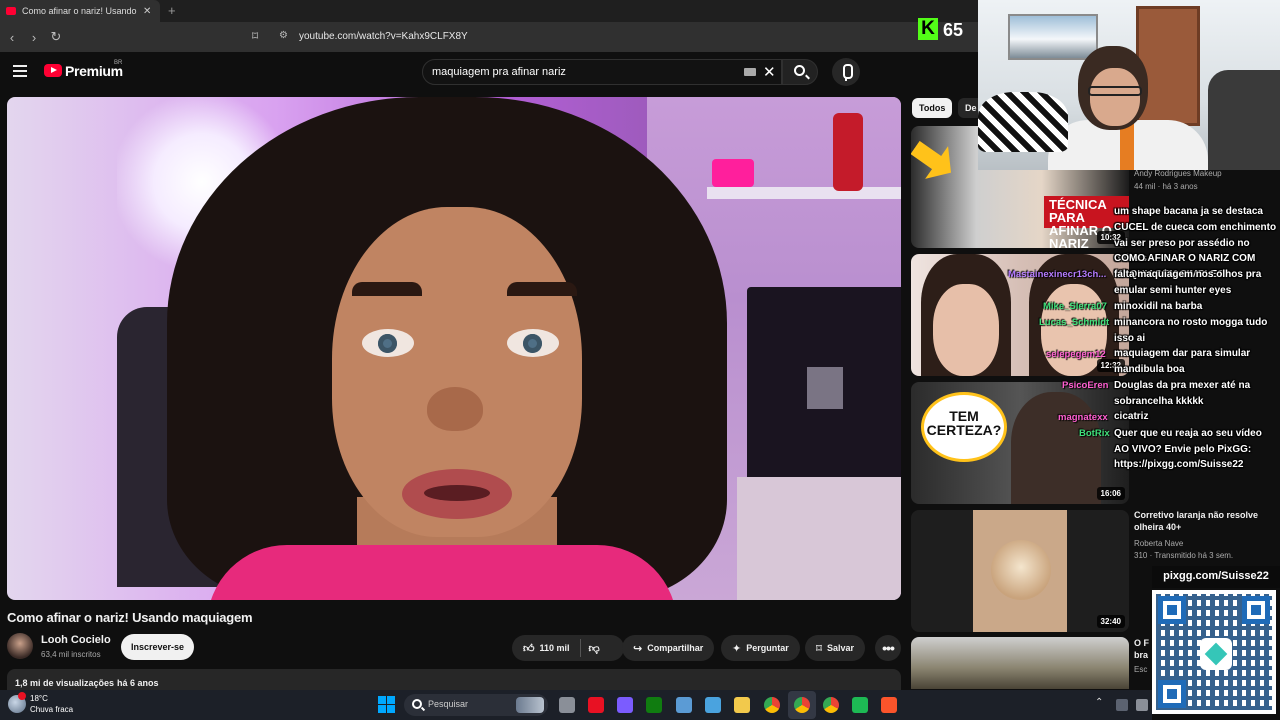  I want to click on like-divider, so click(580, 648).